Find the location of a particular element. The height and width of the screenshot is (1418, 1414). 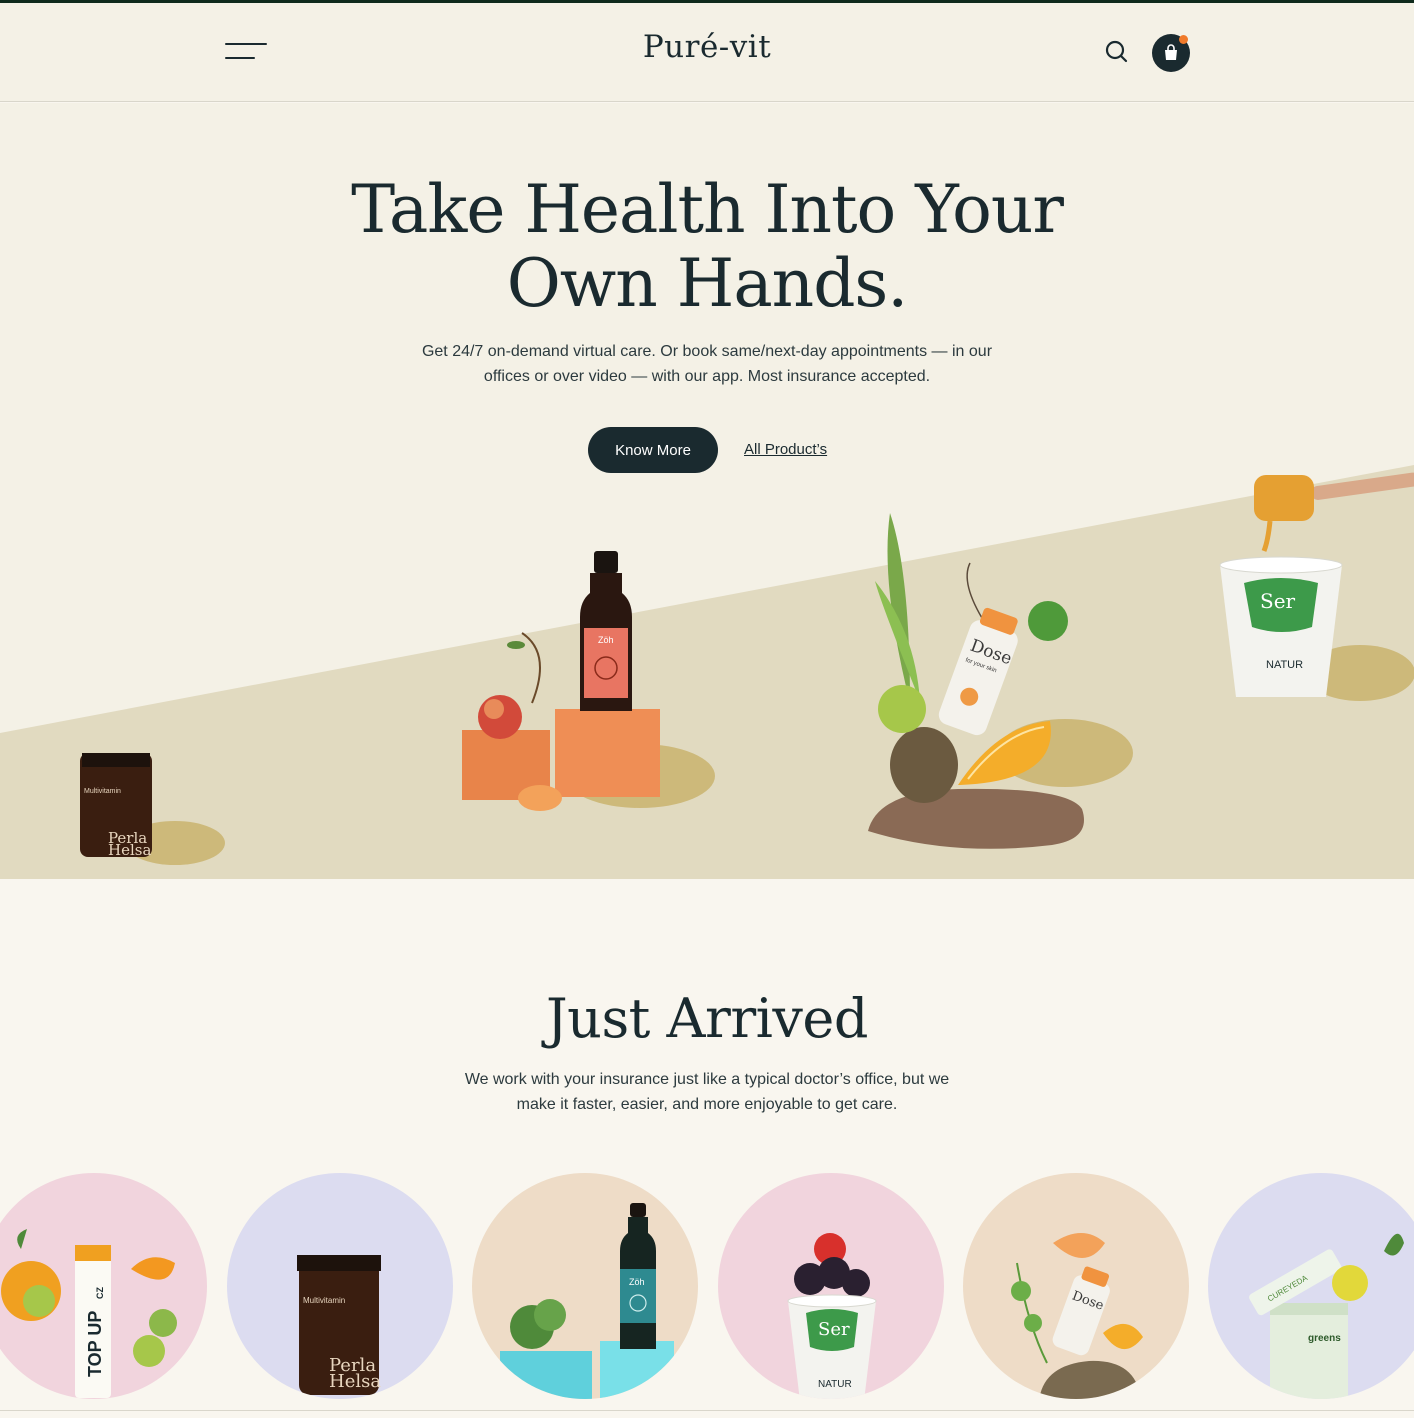

product-card-zoh-bottle: Zöh is located at coordinates (585, 1286).